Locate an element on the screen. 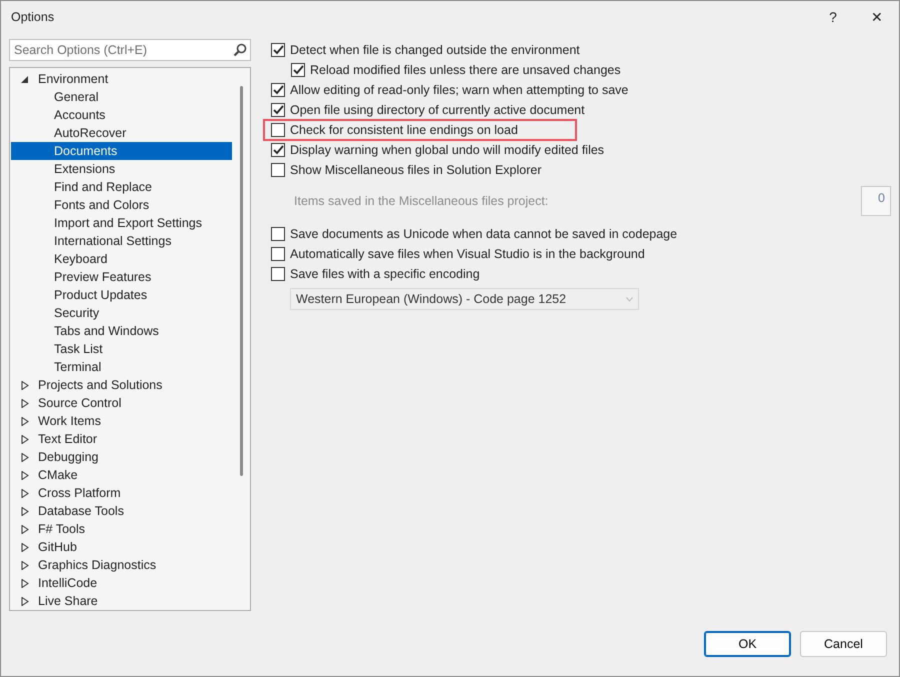 The width and height of the screenshot is (900, 677). tree-item: Text Editor is located at coordinates (121, 439).